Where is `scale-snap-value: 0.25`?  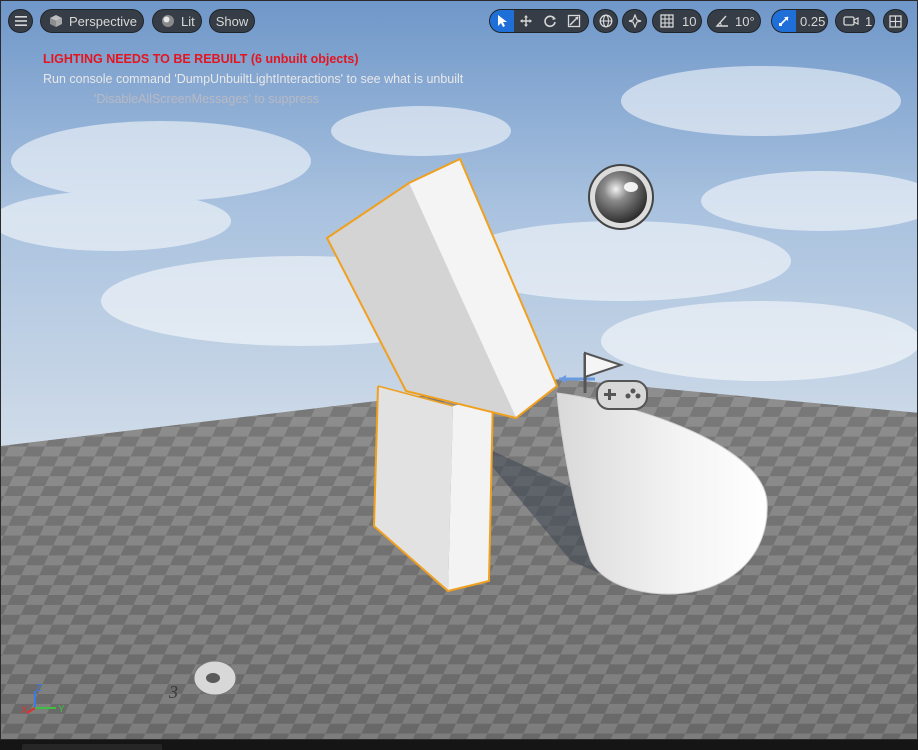
scale-snap-value: 0.25 is located at coordinates (813, 21).